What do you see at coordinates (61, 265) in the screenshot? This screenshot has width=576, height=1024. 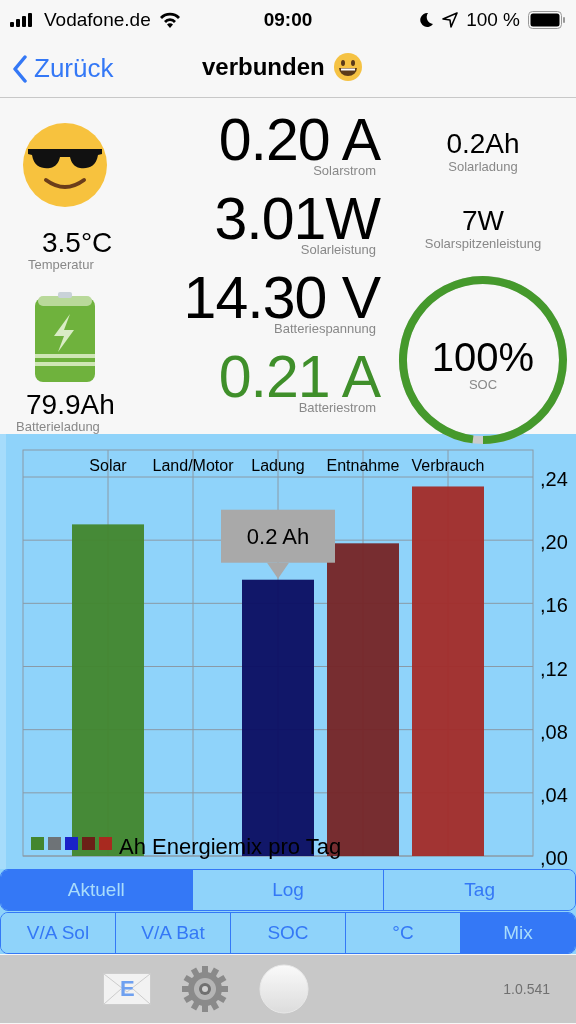 I see `temperature-label: Temperatur` at bounding box center [61, 265].